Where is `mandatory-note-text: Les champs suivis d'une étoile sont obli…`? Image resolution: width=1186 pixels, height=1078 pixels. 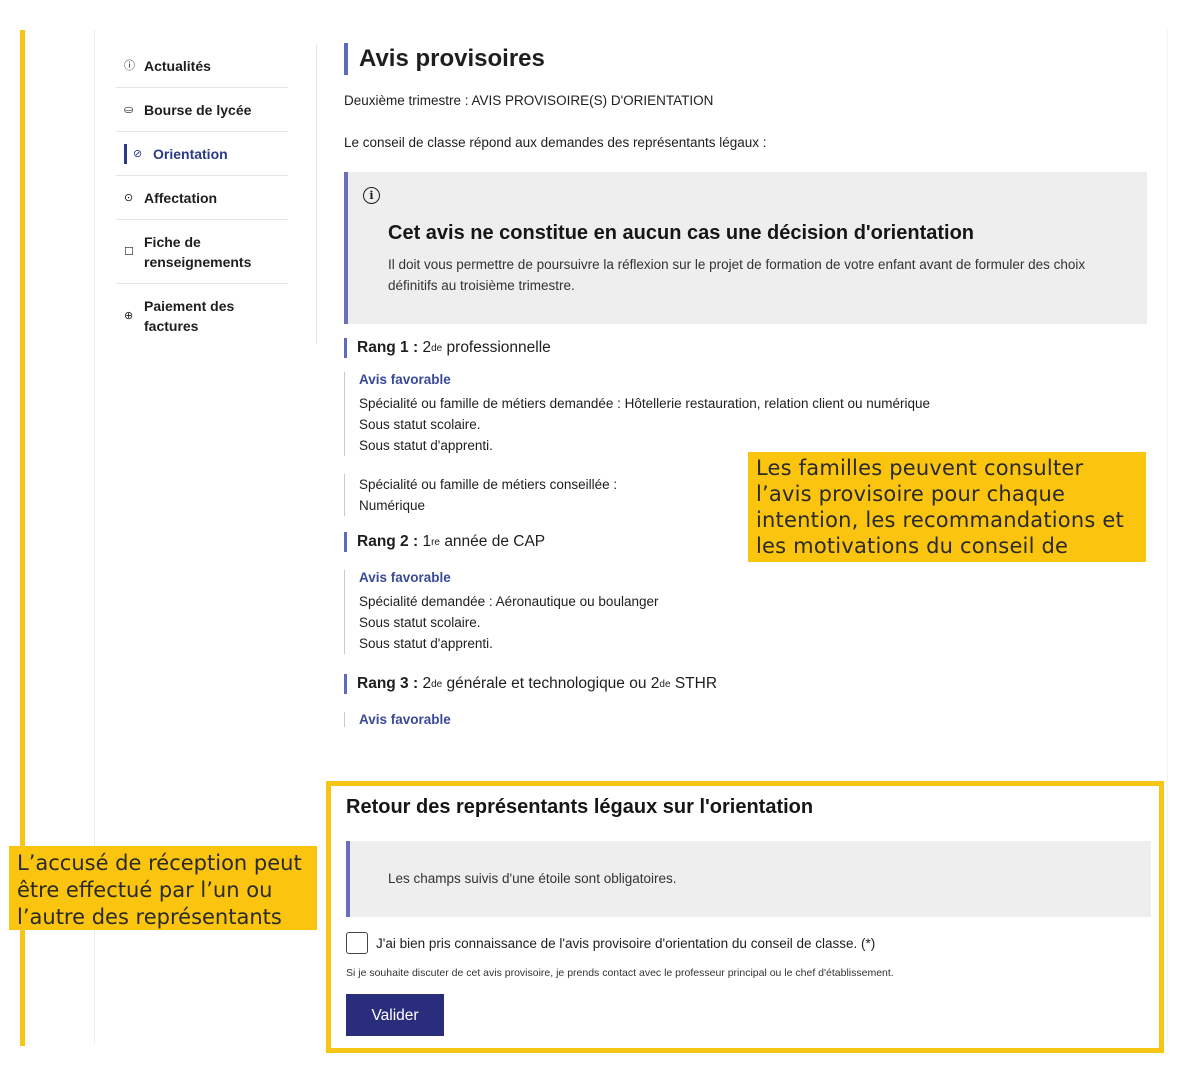 mandatory-note-text: Les champs suivis d'une étoile sont obli… is located at coordinates (532, 878).